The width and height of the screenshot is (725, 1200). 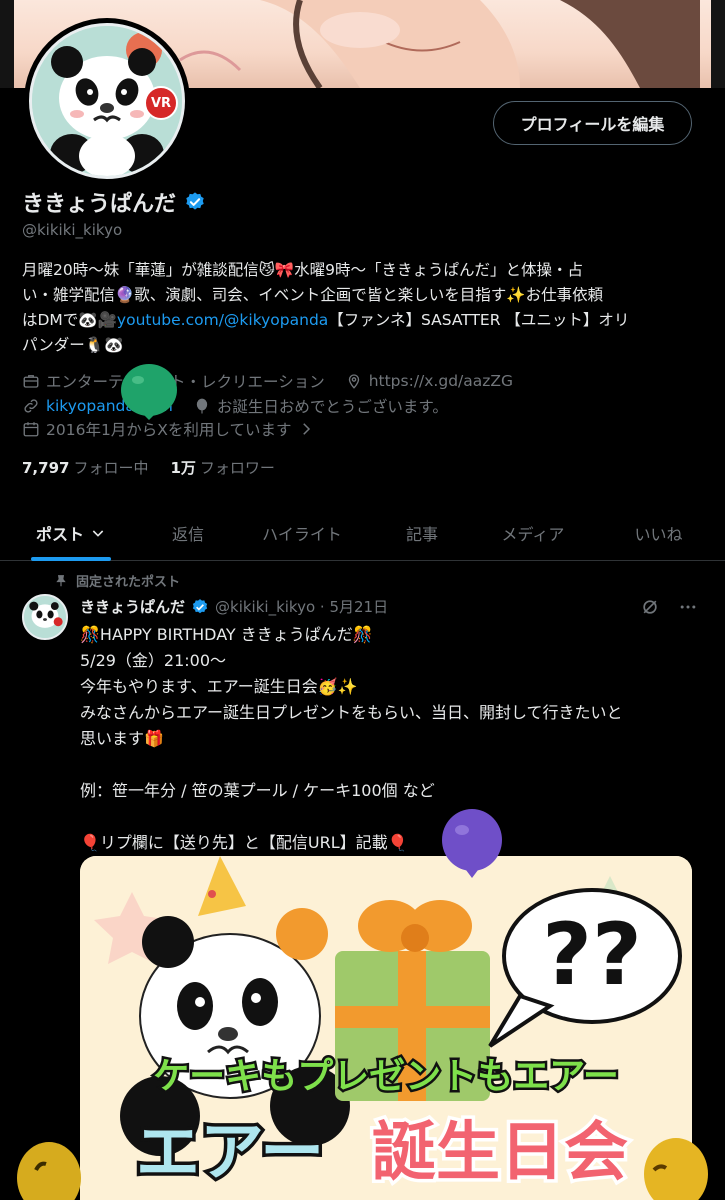 I want to click on bio-line: い・雑学配信🔮歌、演劇、司会、イベント企画で皆と楽しいを目指す✨お仕事依頼, so click(x=313, y=295).